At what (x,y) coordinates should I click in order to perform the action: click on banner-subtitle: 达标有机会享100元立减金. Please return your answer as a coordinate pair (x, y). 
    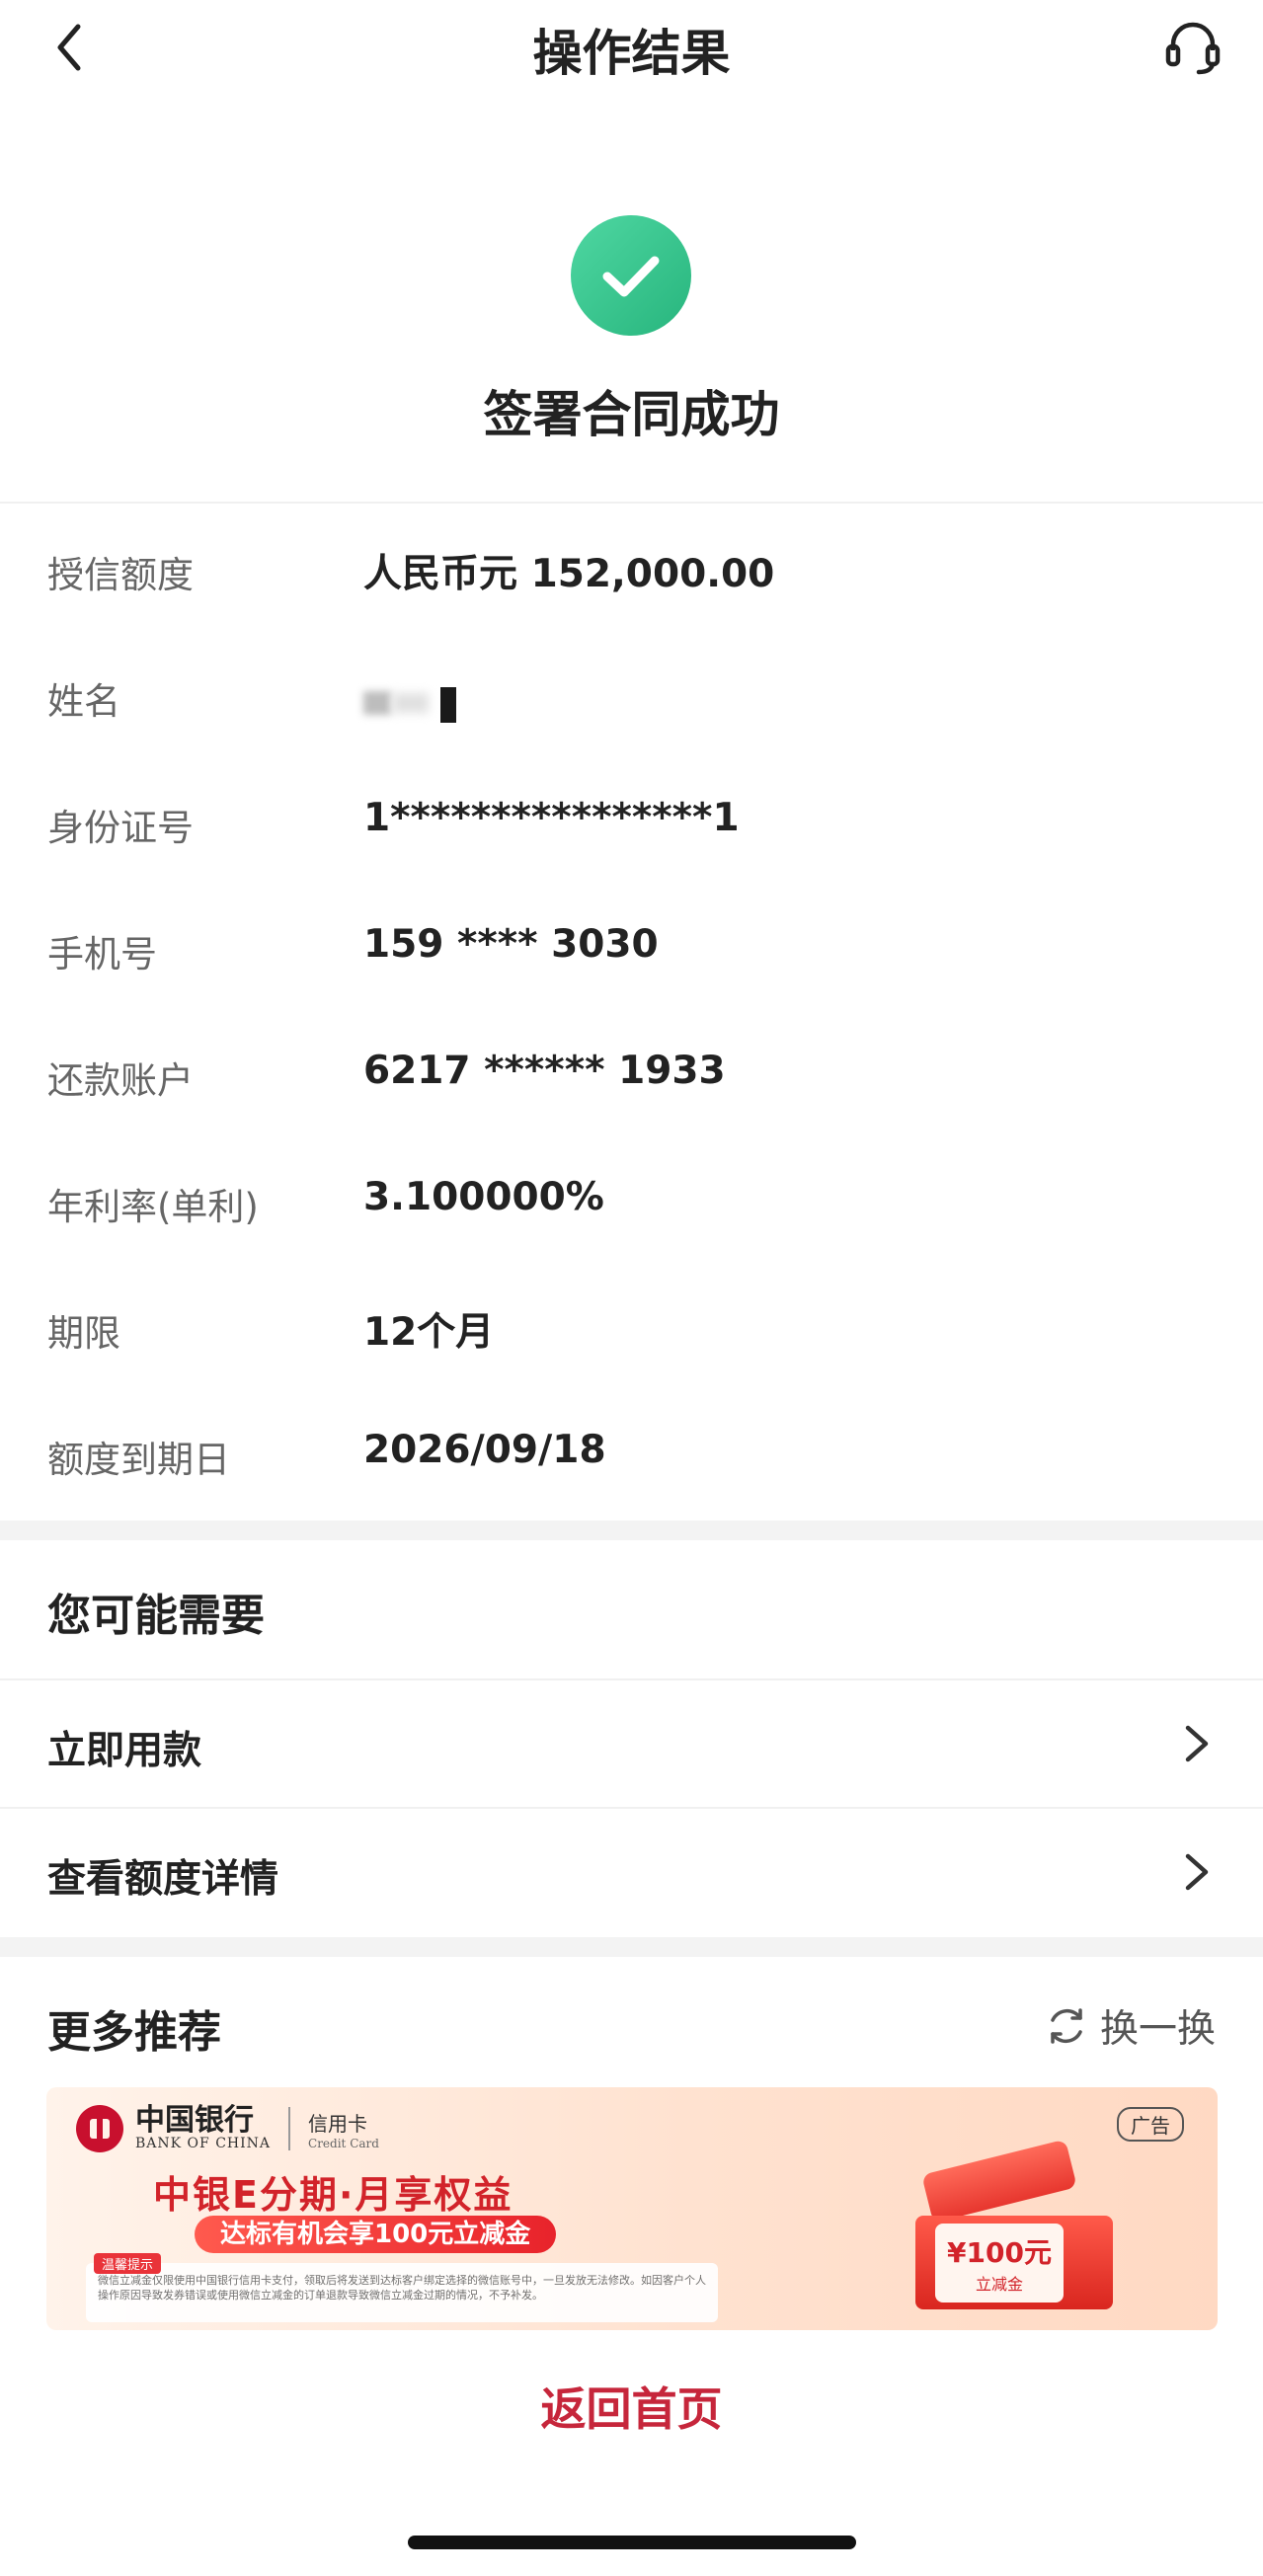
    Looking at the image, I should click on (376, 2234).